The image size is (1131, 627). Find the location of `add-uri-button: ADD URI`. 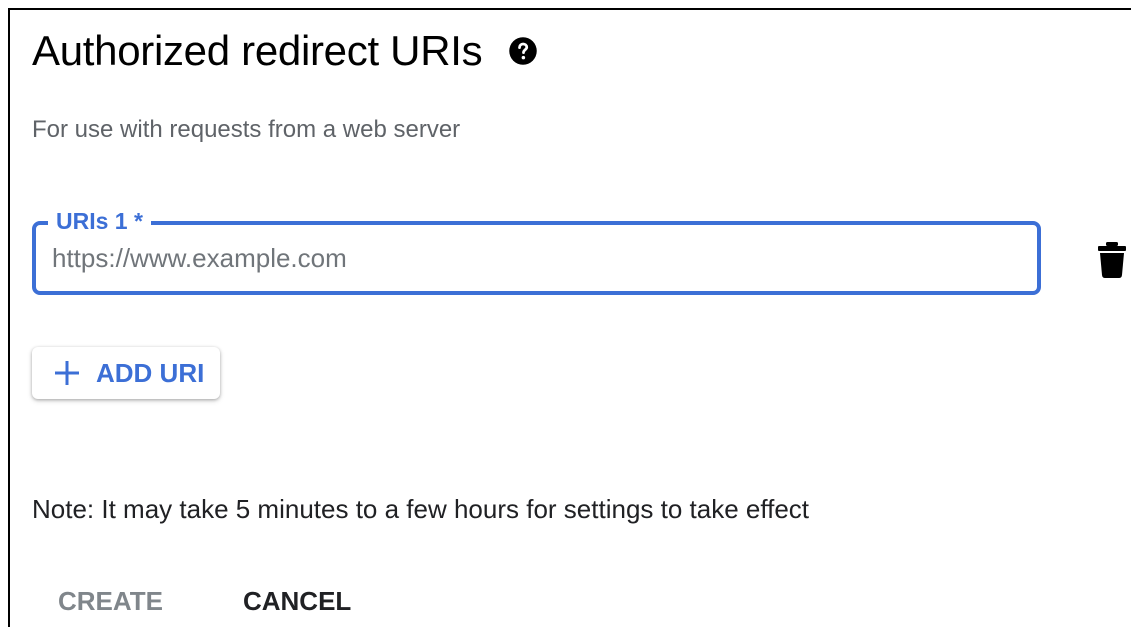

add-uri-button: ADD URI is located at coordinates (126, 373).